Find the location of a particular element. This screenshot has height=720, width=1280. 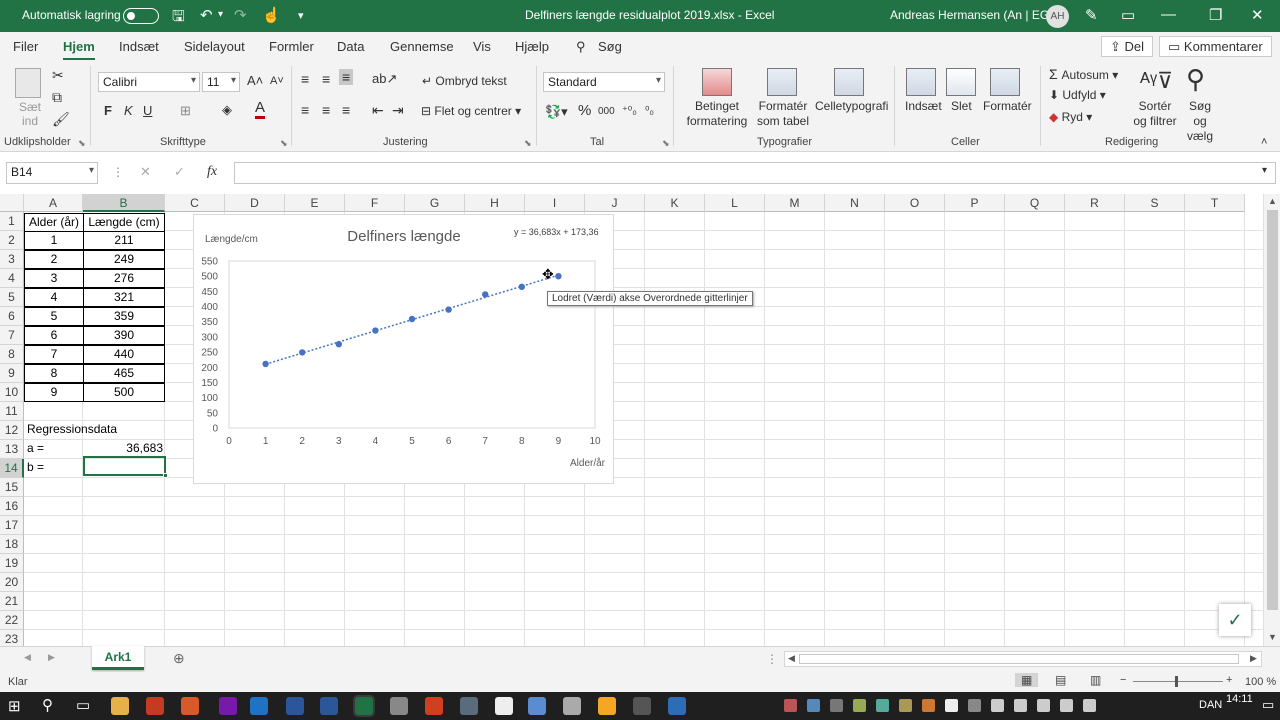

calculator-icon is located at coordinates (504, 706).